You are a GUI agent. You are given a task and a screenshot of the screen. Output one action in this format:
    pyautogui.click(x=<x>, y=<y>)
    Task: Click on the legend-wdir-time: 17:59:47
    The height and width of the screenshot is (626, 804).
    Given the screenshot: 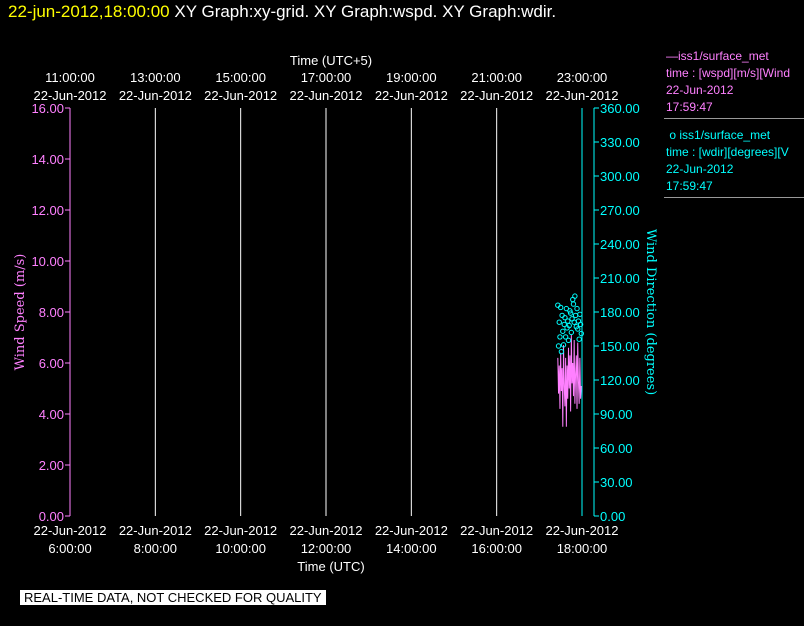 What is the action you would take?
    pyautogui.click(x=689, y=186)
    